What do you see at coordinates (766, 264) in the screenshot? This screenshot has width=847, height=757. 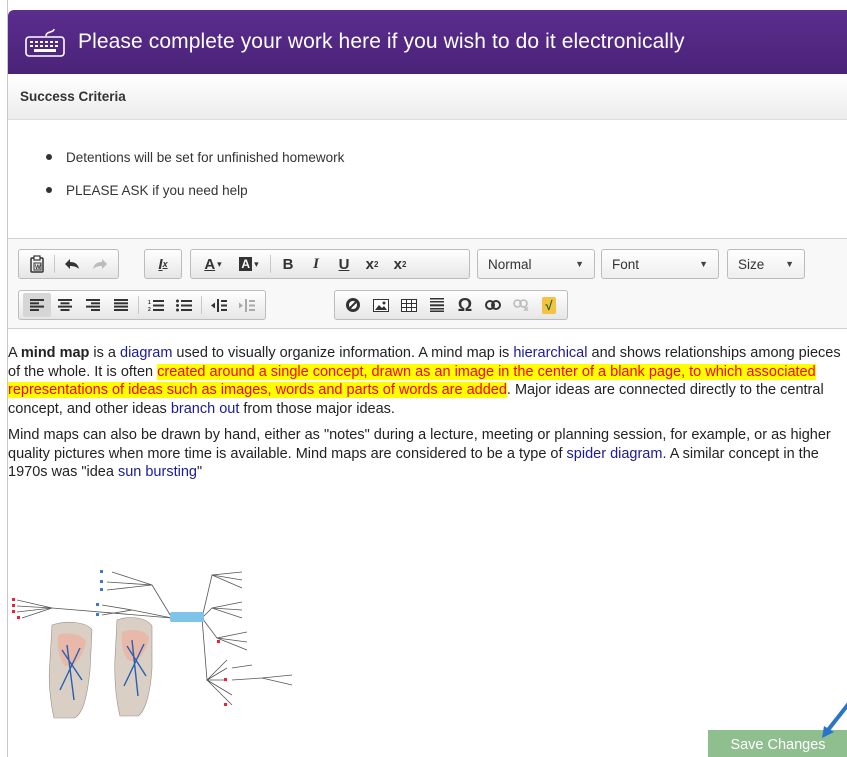 I see `size-select: Size ▼` at bounding box center [766, 264].